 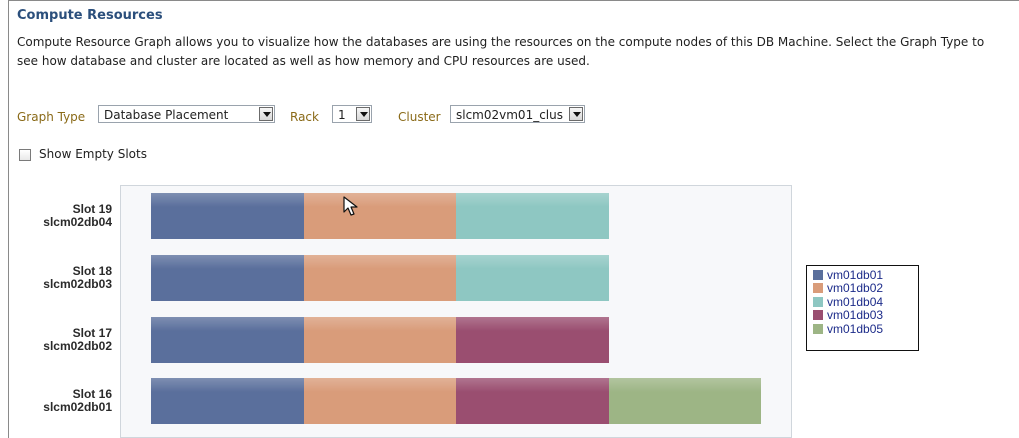 I want to click on chart-legend: vm01db01 vm01db02 vm01db04 vm01db03 vm01db05, so click(x=862, y=308).